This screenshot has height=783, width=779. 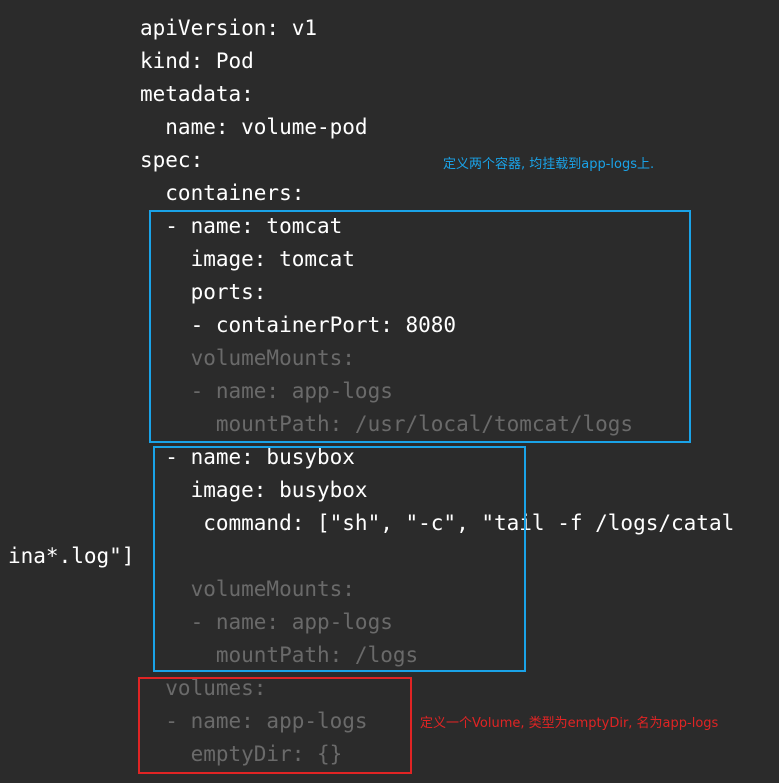 I want to click on code-line-spec: spec:, so click(x=172, y=160).